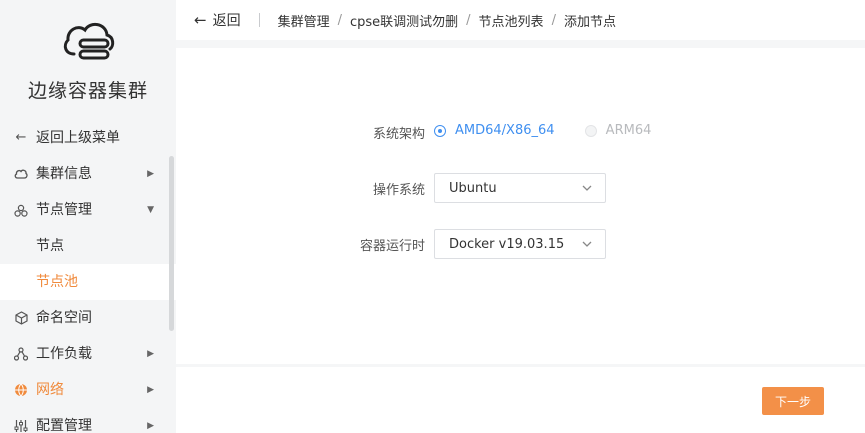 The height and width of the screenshot is (433, 865). I want to click on cluster-cloud-icon, so click(89, 41).